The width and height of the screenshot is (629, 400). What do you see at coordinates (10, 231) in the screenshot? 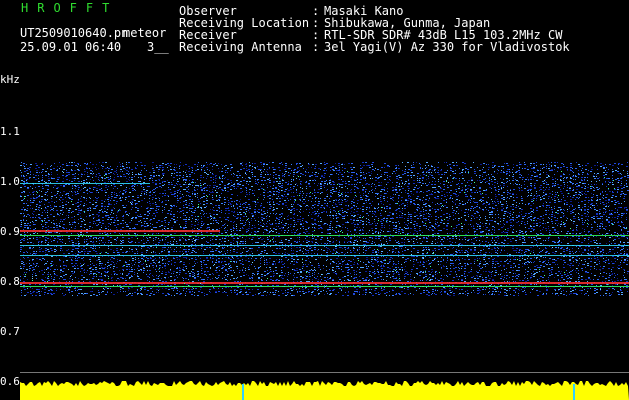
I see `y-tick-label: 0.9` at bounding box center [10, 231].